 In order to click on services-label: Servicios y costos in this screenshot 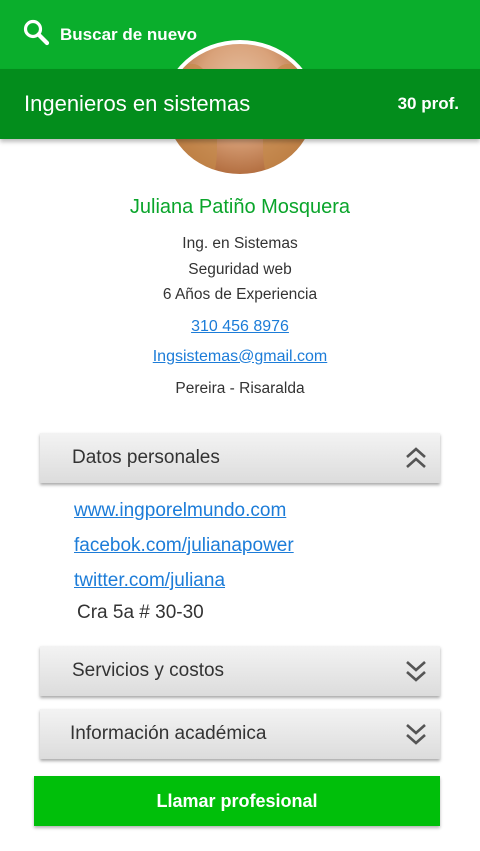, I will do `click(148, 670)`.